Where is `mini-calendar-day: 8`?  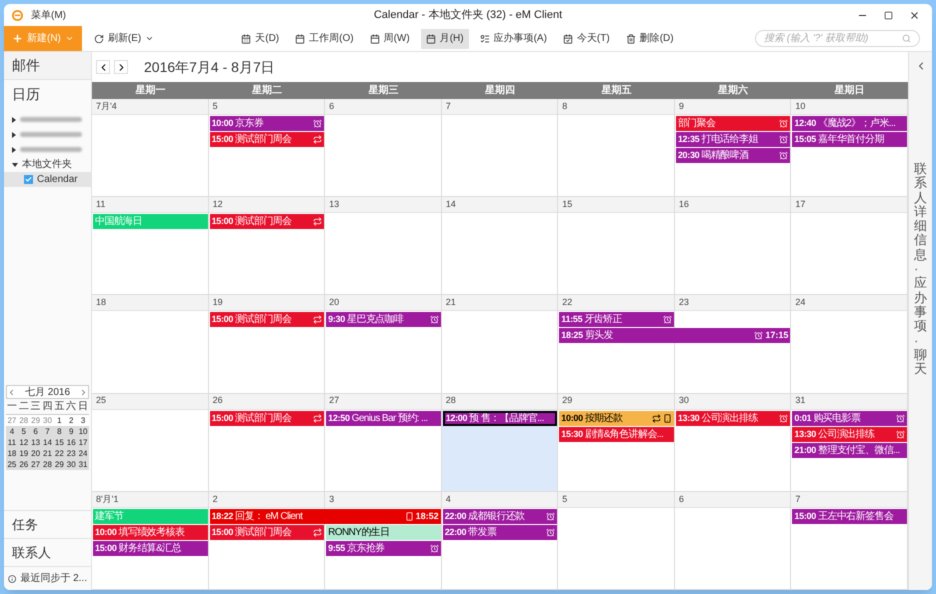 mini-calendar-day: 8 is located at coordinates (59, 431).